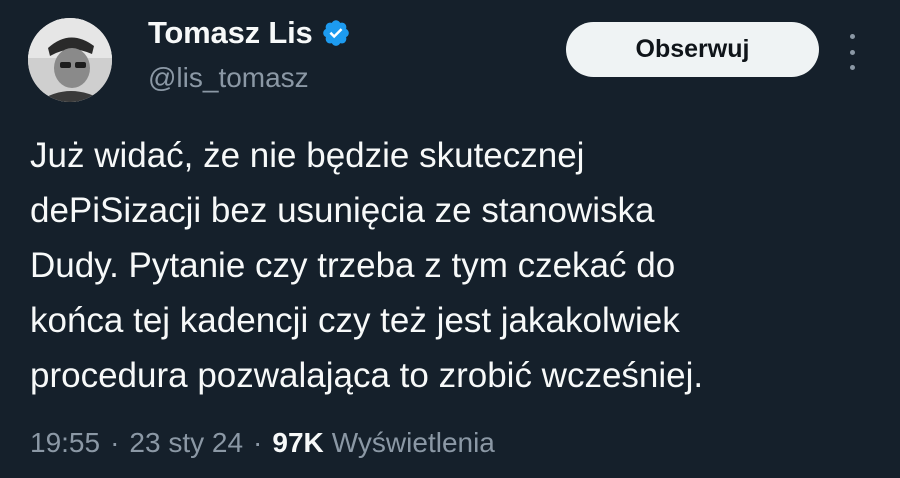 The height and width of the screenshot is (478, 900). What do you see at coordinates (230, 33) in the screenshot?
I see `author-name: Tomasz Lis` at bounding box center [230, 33].